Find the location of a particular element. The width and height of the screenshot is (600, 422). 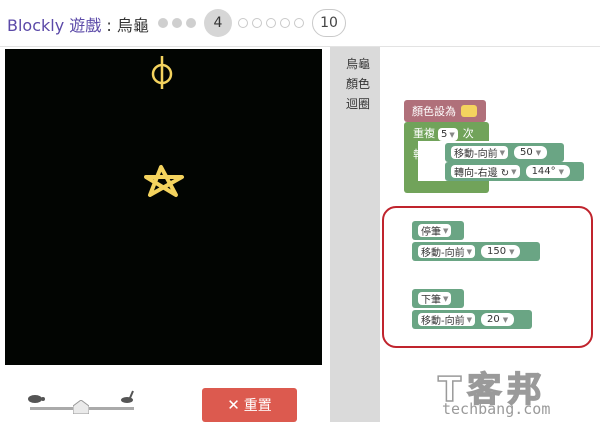

brand-link: Blockly is located at coordinates (35, 25).